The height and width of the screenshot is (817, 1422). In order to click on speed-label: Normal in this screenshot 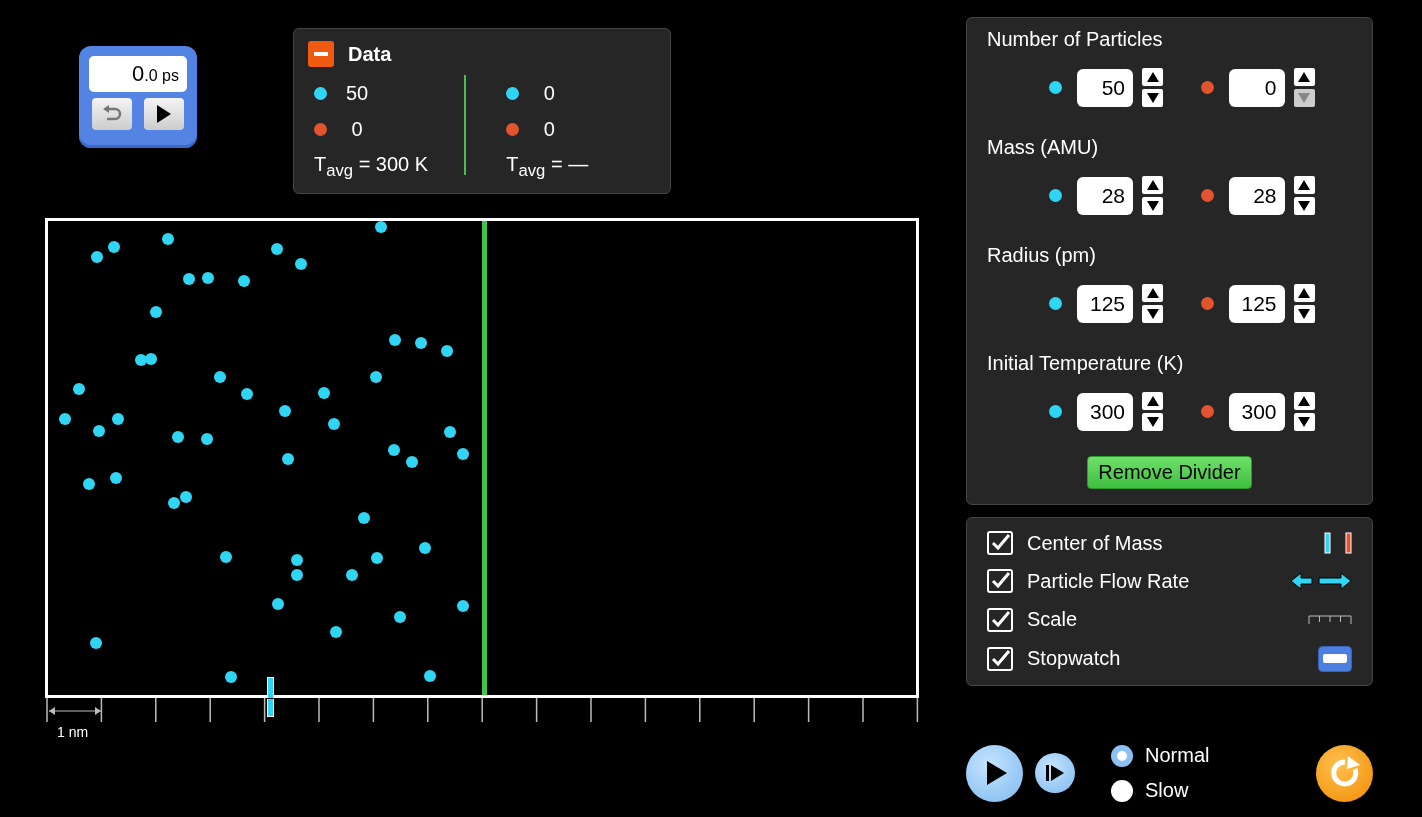, I will do `click(1177, 755)`.